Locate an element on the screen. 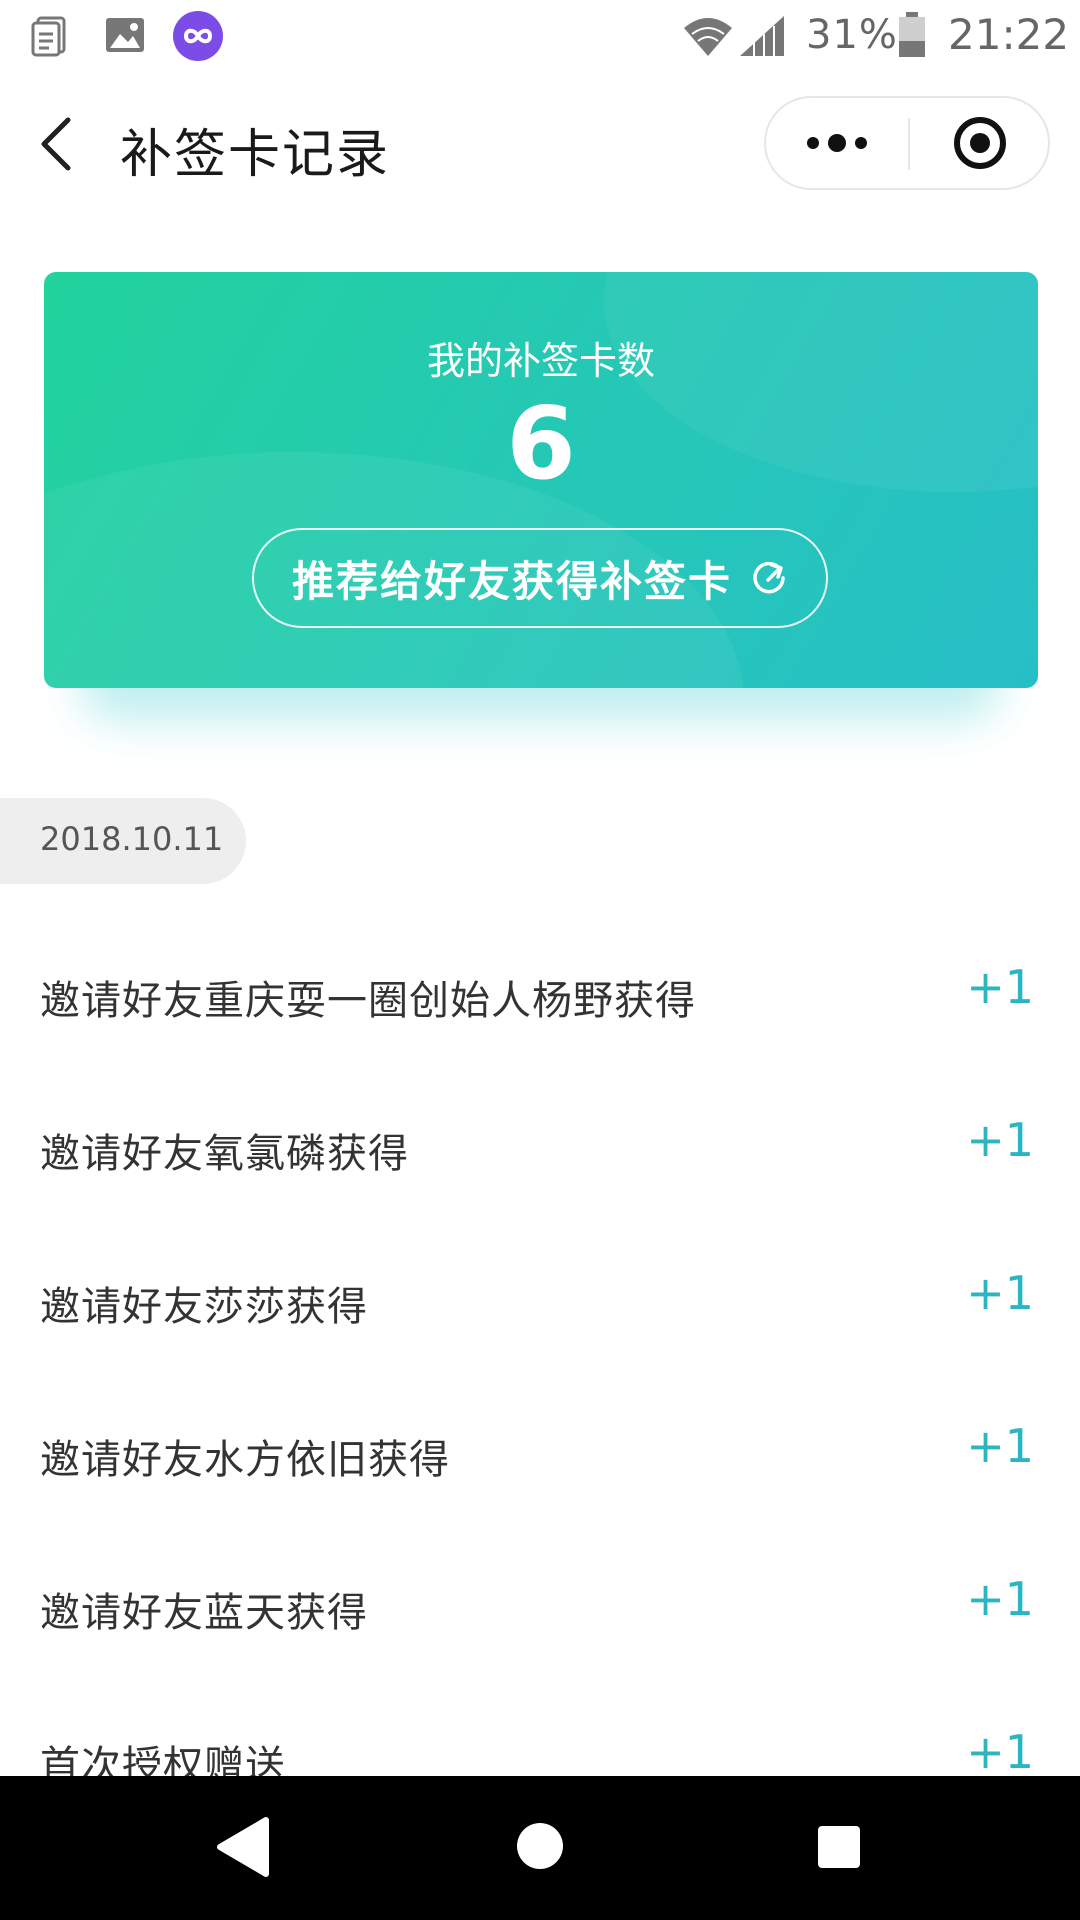 The width and height of the screenshot is (1080, 1920). back-icon is located at coordinates (56, 144).